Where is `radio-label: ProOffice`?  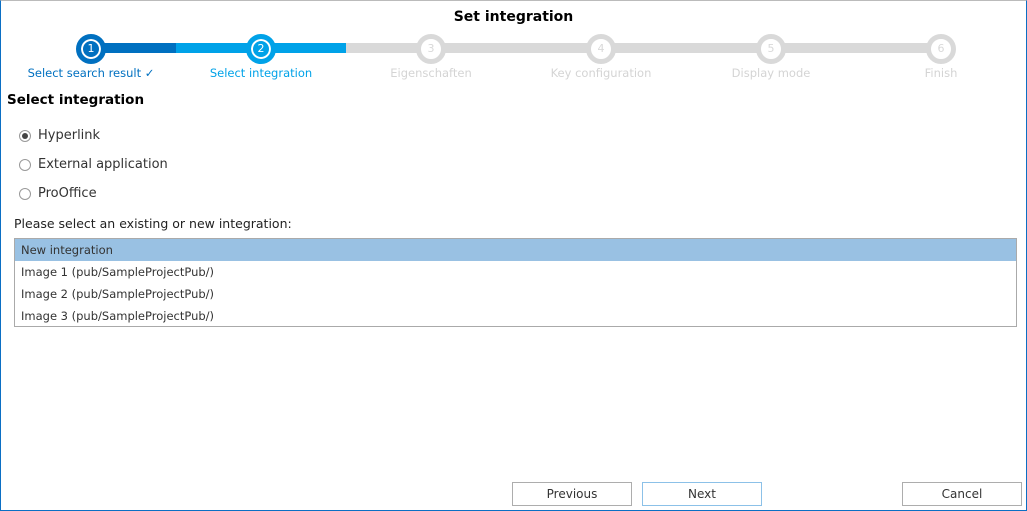 radio-label: ProOffice is located at coordinates (67, 193).